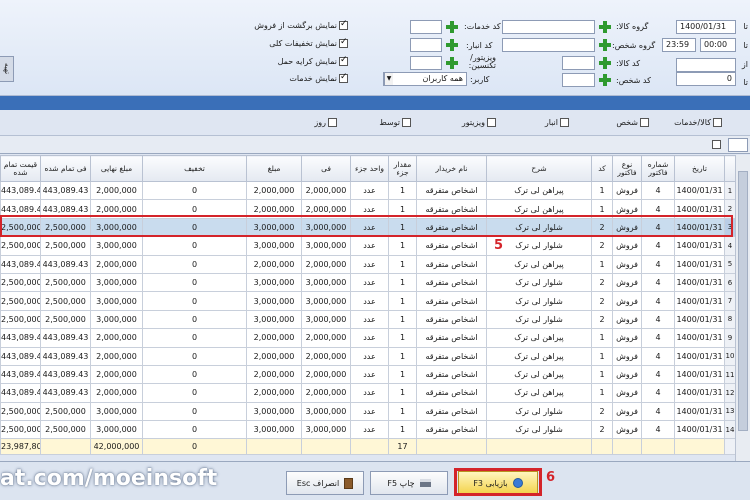 Image resolution: width=750 pixels, height=500 pixels. Describe the element at coordinates (706, 79) in the screenshot. I see `person-code-to-input: 0` at that location.